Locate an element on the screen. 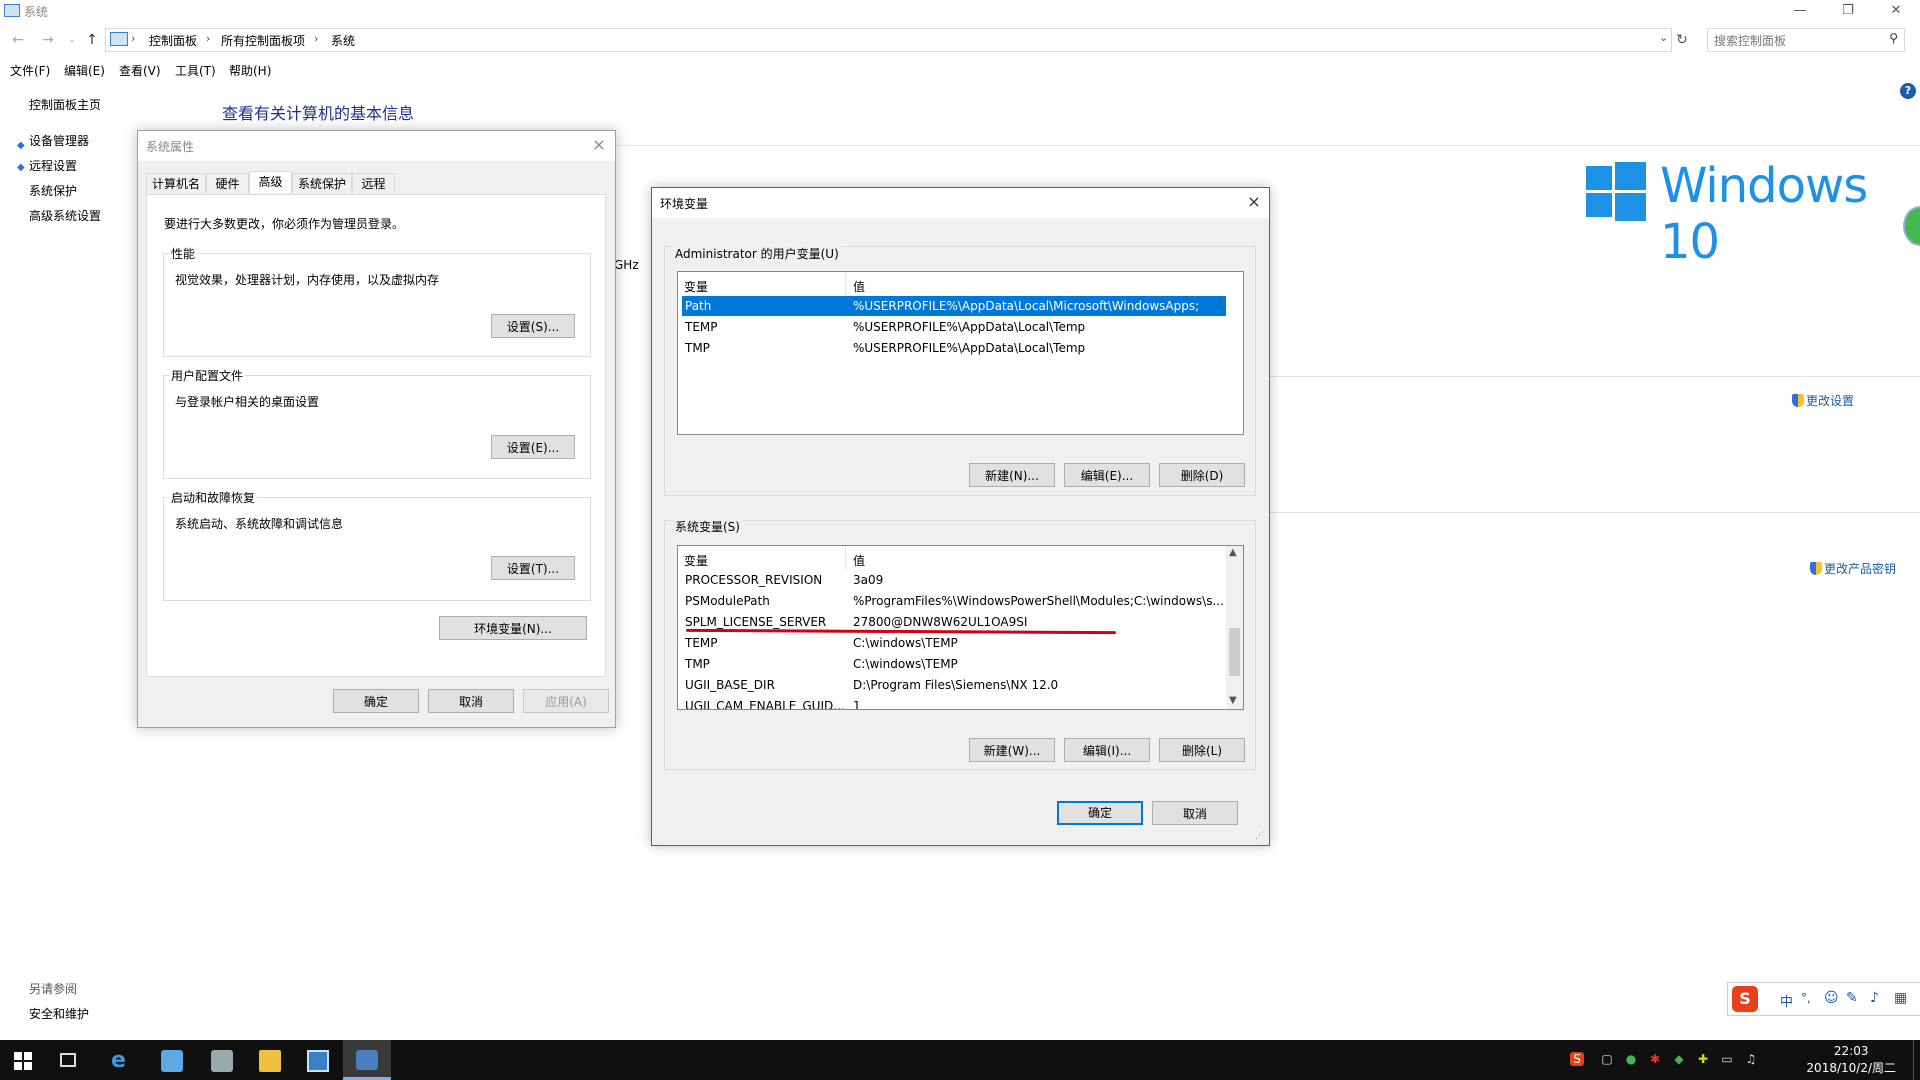 The image size is (1920, 1080). ime-language-toggle: 中 is located at coordinates (1786, 1000).